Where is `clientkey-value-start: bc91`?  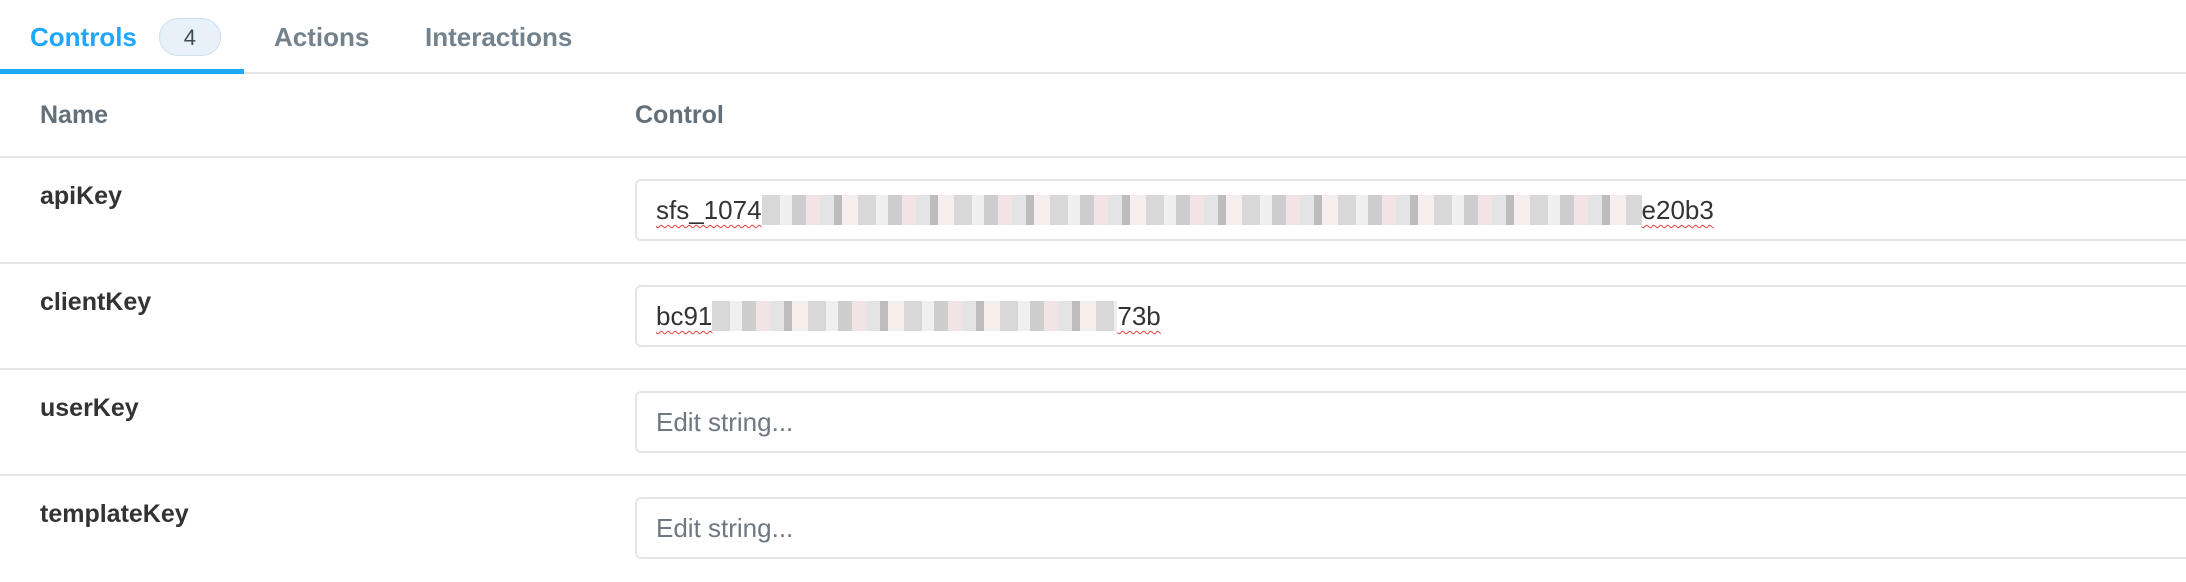
clientkey-value-start: bc91 is located at coordinates (684, 316).